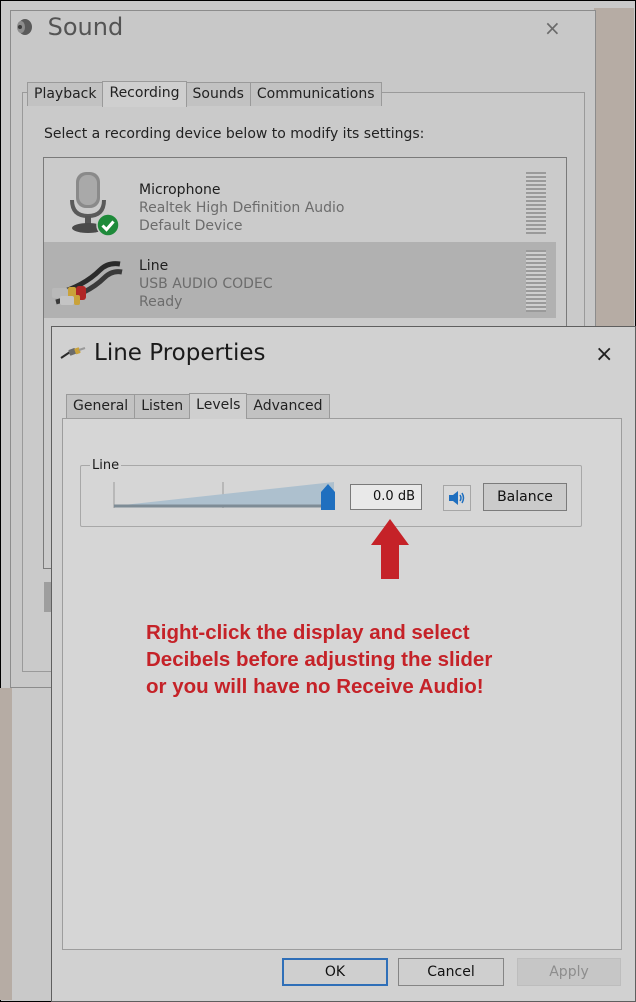 The height and width of the screenshot is (1002, 636). Describe the element at coordinates (218, 94) in the screenshot. I see `tab-sounds: Sounds` at that location.